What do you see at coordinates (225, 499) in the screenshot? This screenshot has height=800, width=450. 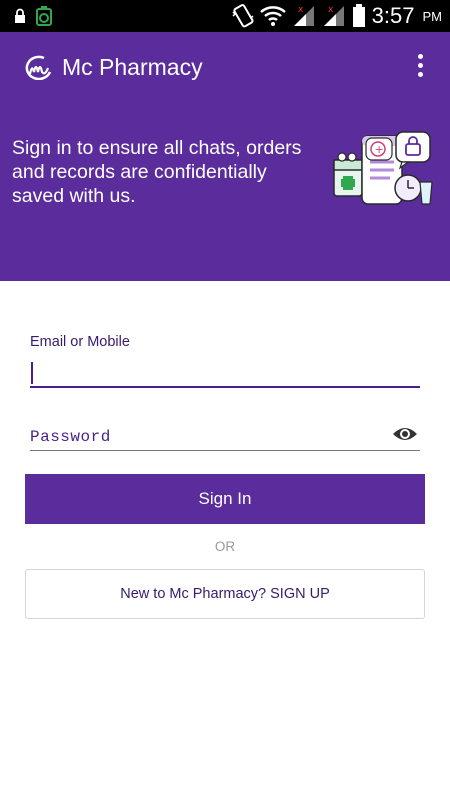 I see `sign-in-button: Sign In` at bounding box center [225, 499].